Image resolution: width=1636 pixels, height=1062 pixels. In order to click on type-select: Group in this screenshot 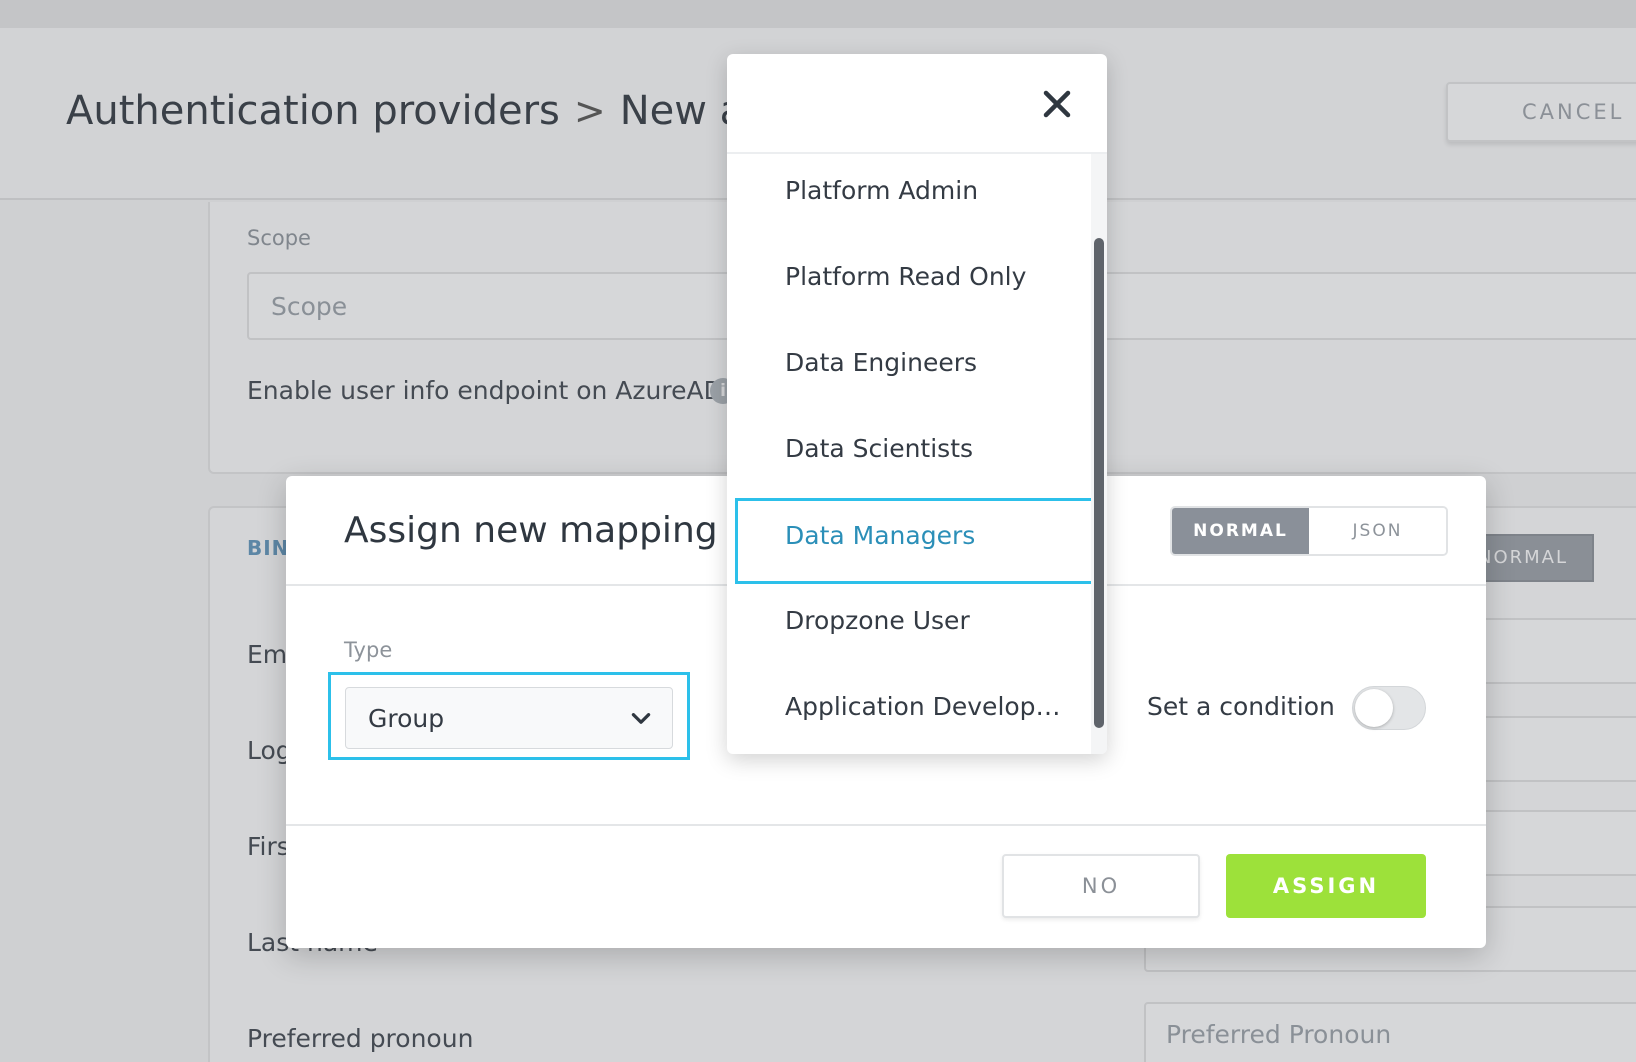, I will do `click(509, 718)`.